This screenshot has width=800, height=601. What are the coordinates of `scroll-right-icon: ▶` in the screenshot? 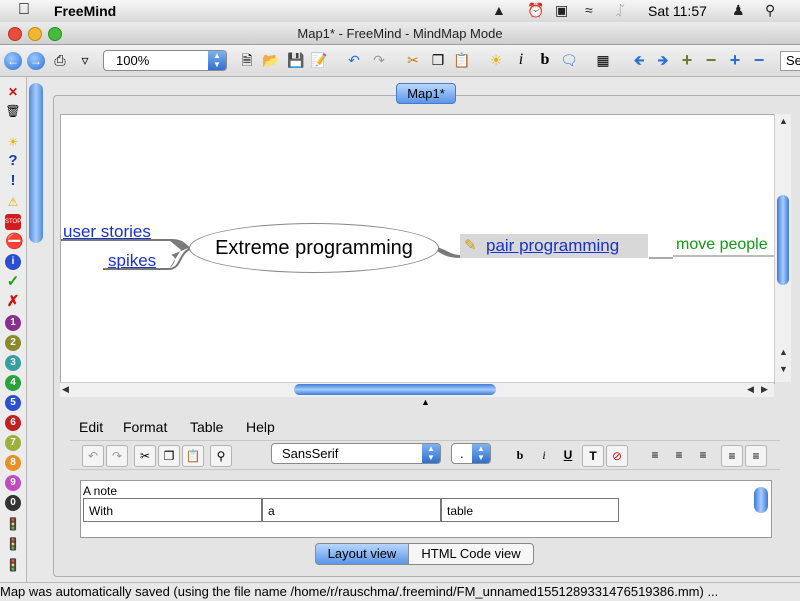 It's located at (764, 389).